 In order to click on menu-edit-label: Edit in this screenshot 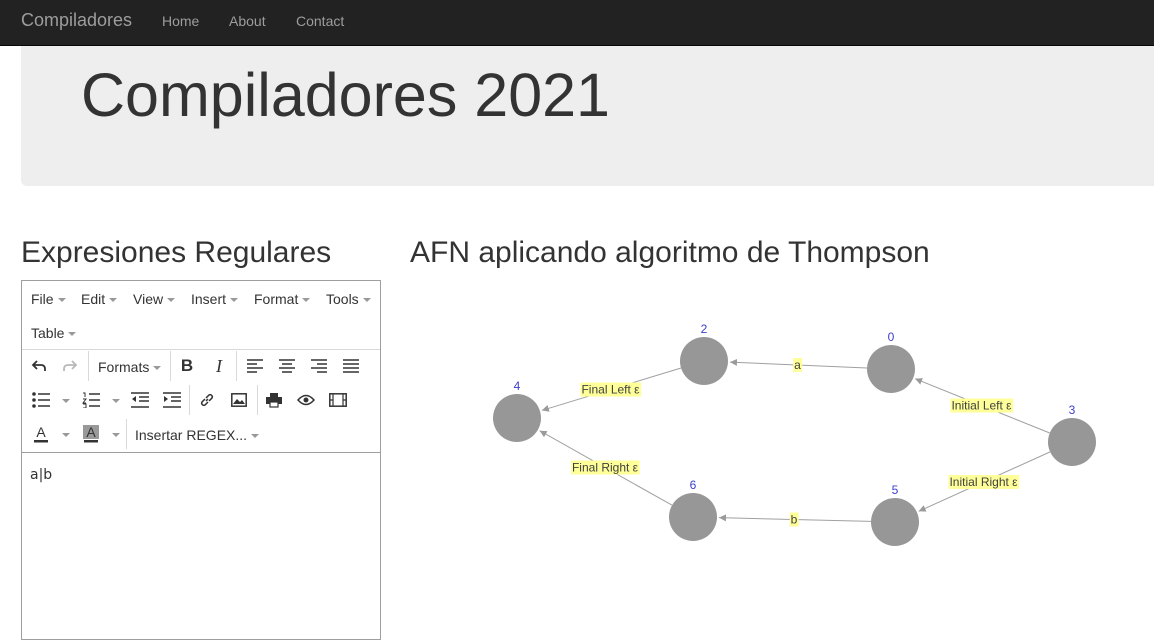, I will do `click(93, 299)`.